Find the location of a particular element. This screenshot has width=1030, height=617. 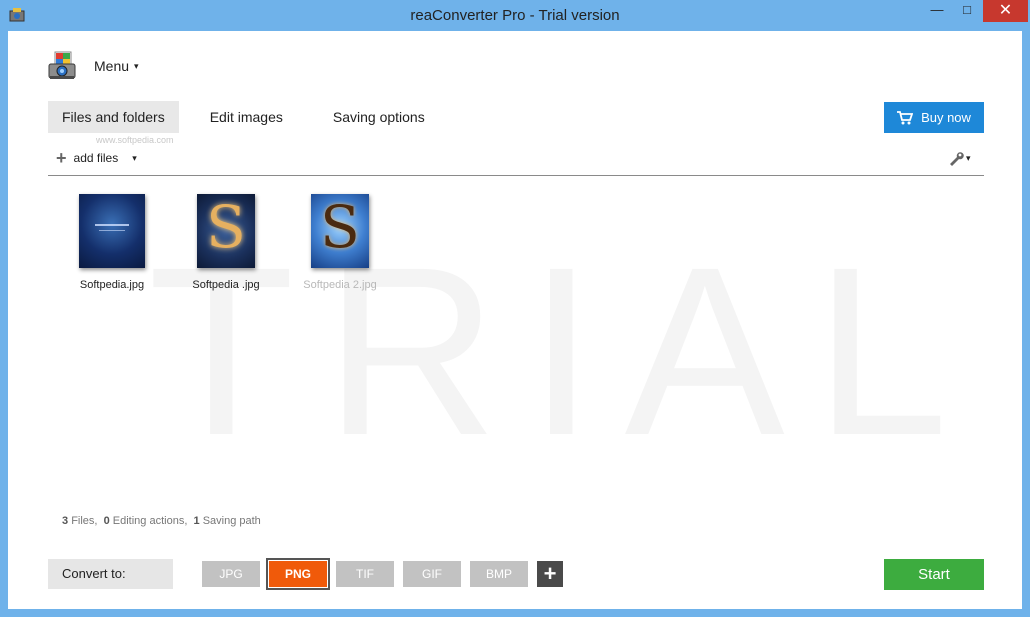

files-count: 3 is located at coordinates (65, 521).